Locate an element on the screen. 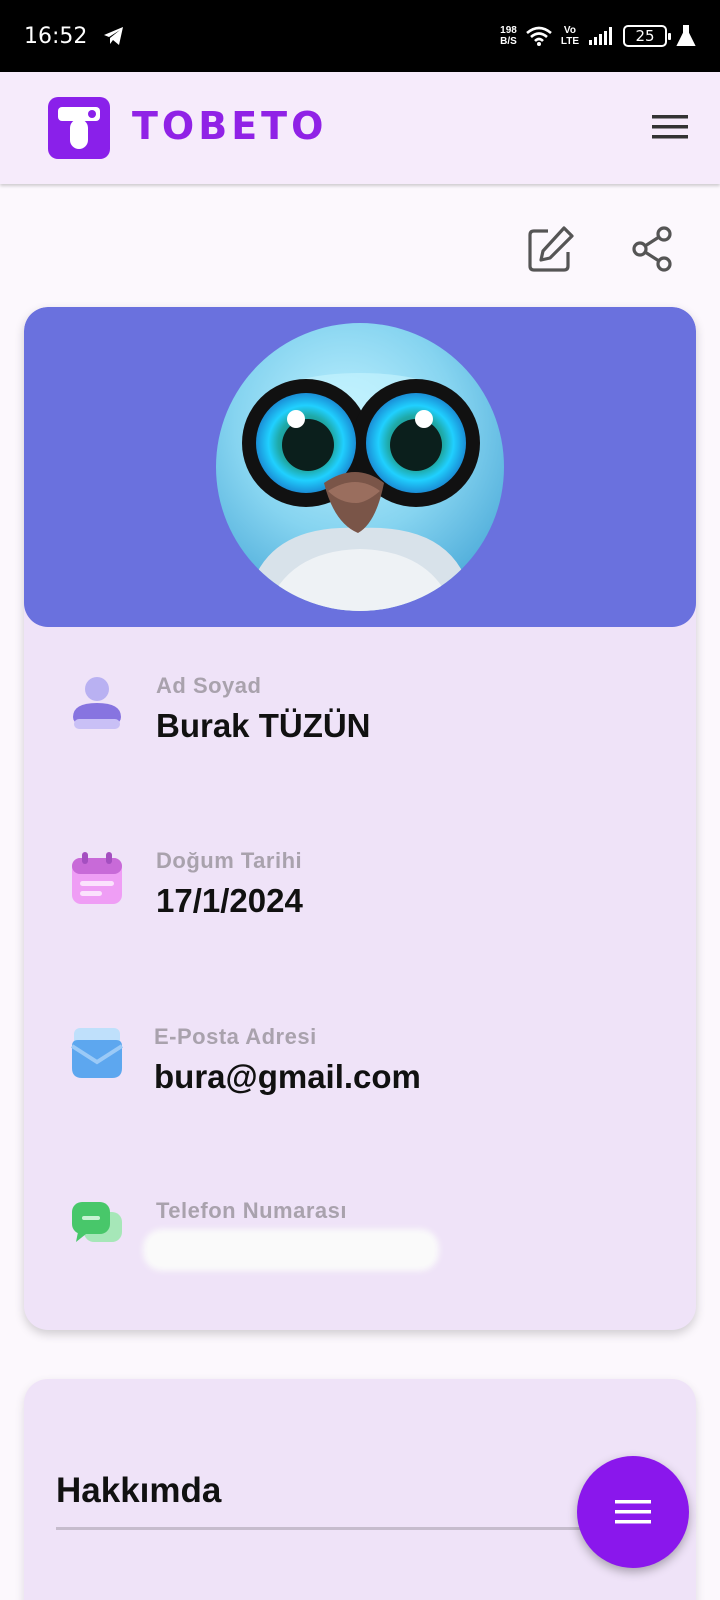  chat-icon is located at coordinates (97, 1222).